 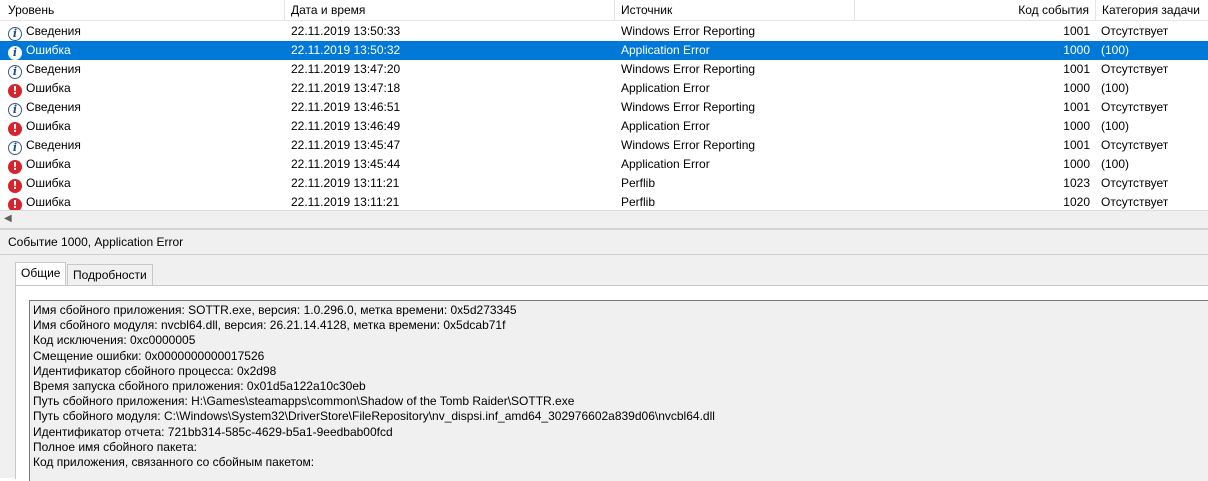 I want to click on scroll-left-arrow-icon: ◀, so click(x=8, y=218).